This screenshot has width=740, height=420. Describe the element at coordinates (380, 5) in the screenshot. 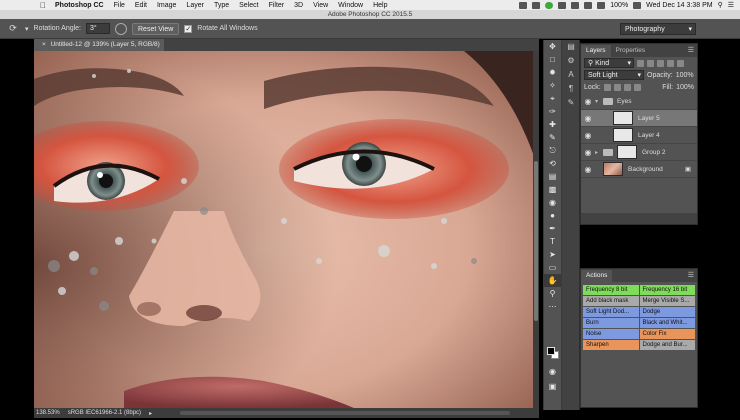

I see `menu-help: Help` at that location.